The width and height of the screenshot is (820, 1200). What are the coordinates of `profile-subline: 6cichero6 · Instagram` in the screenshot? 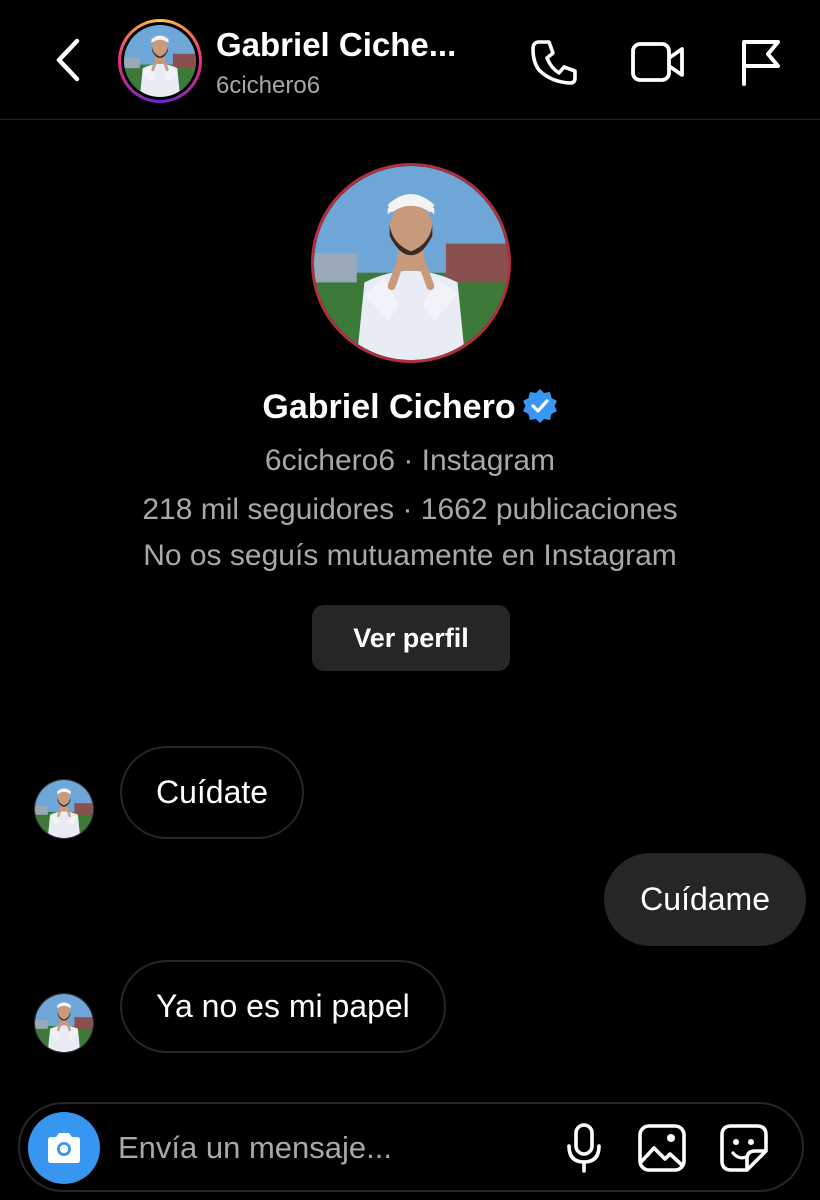 It's located at (410, 460).